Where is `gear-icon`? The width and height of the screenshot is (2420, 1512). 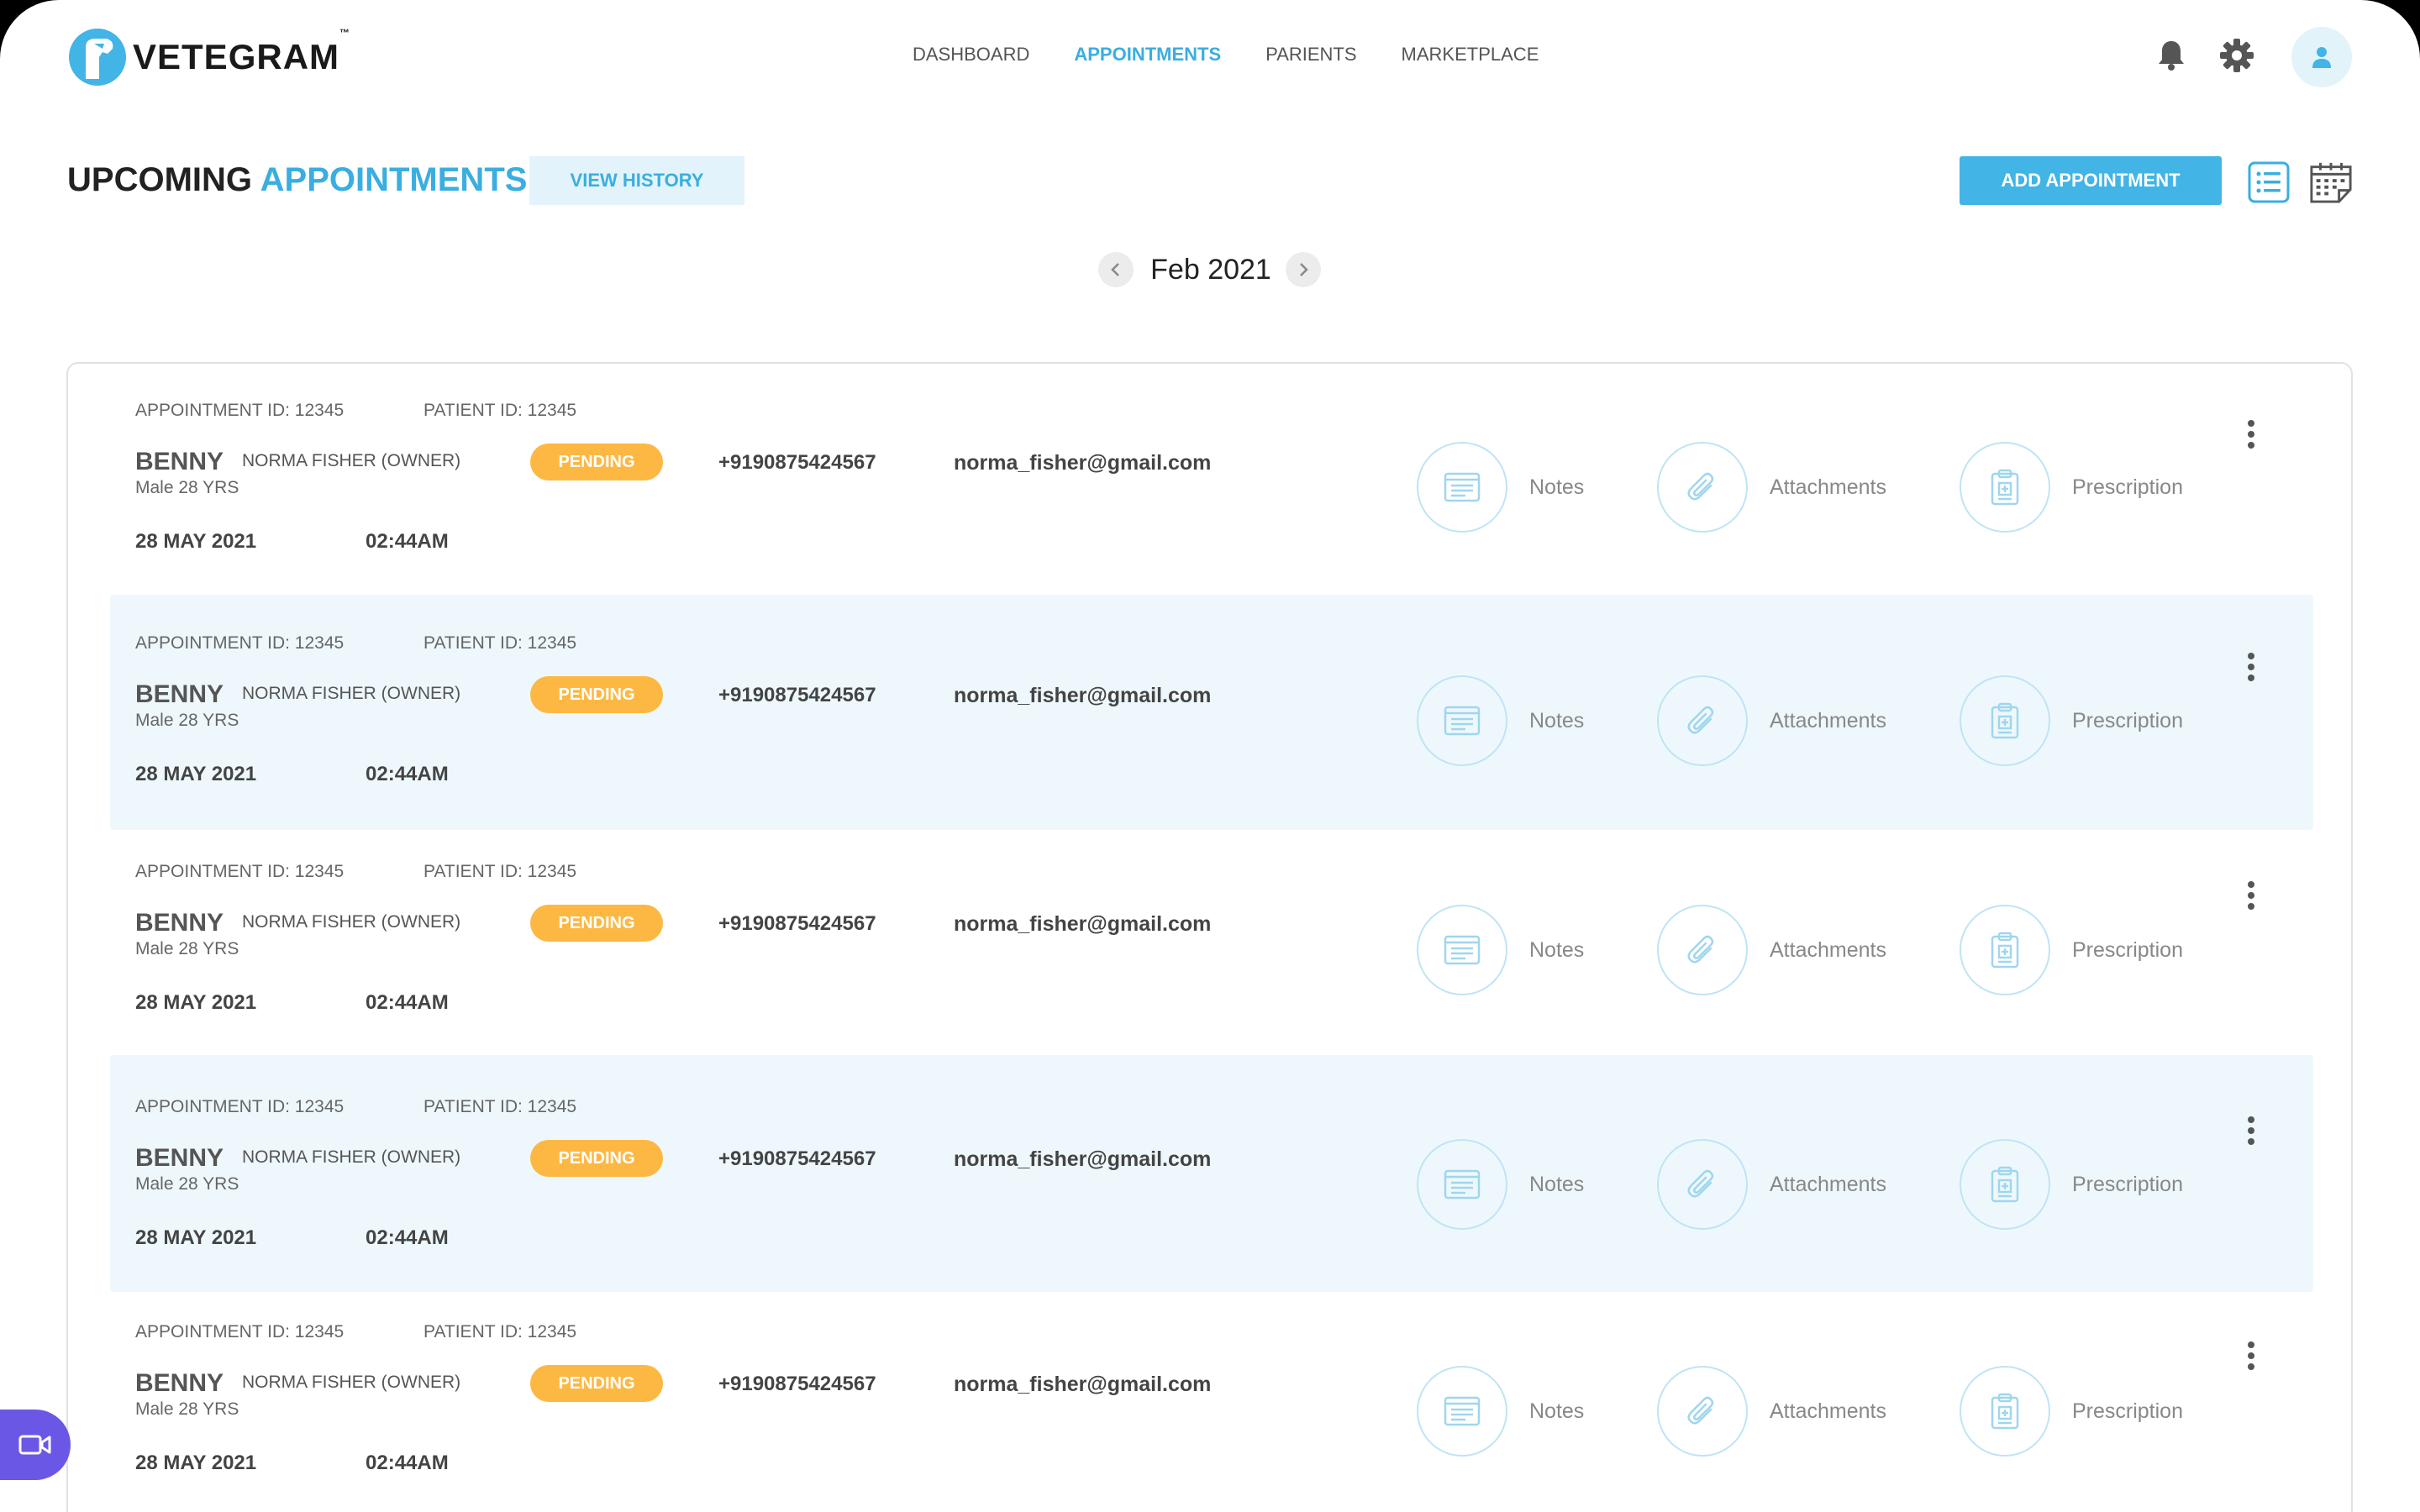
gear-icon is located at coordinates (2236, 55).